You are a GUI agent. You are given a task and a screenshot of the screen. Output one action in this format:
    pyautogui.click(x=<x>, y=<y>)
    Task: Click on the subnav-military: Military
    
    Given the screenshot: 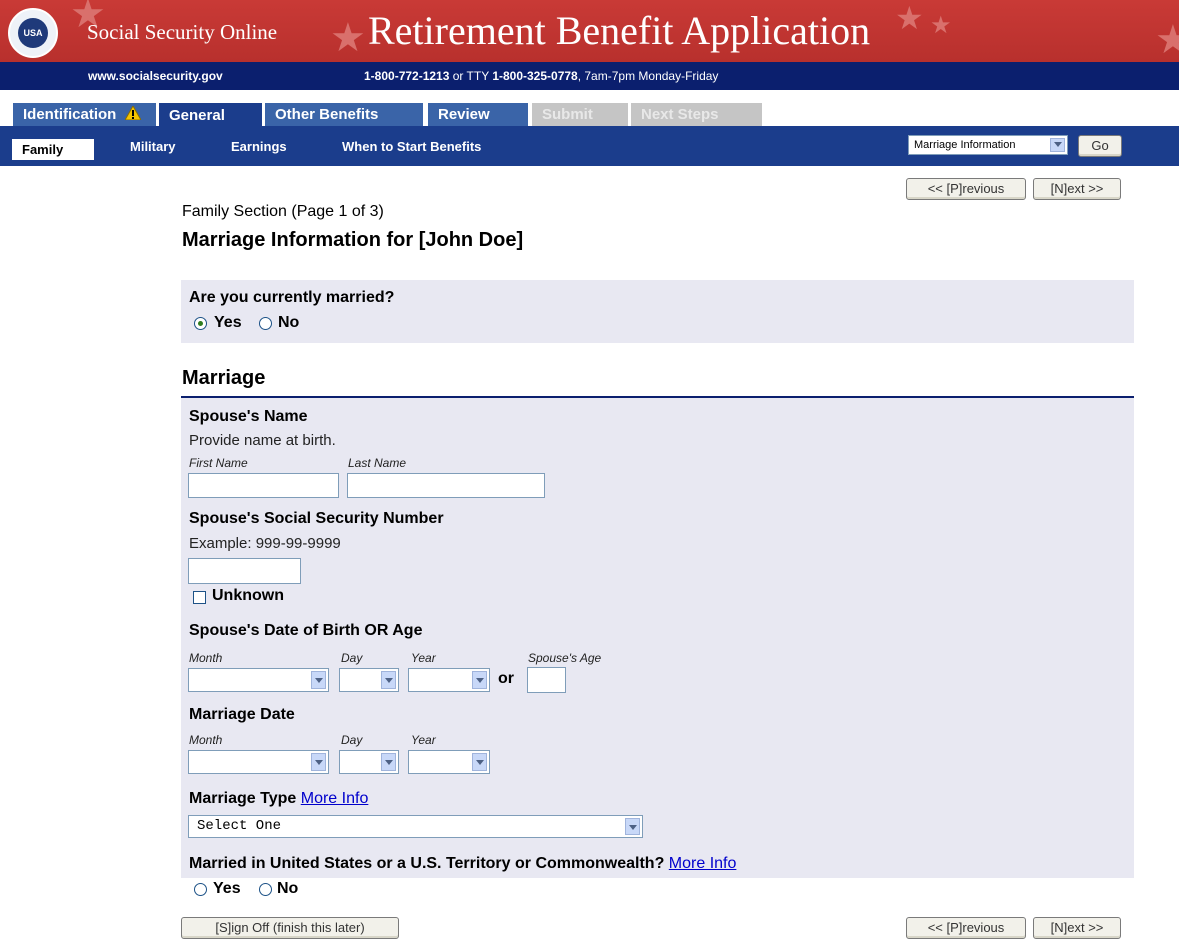 What is the action you would take?
    pyautogui.click(x=153, y=147)
    